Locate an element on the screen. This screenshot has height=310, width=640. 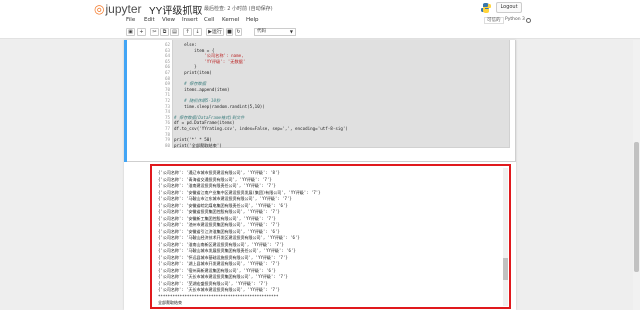
code-line: 63 item = { is located at coordinates (187, 50).